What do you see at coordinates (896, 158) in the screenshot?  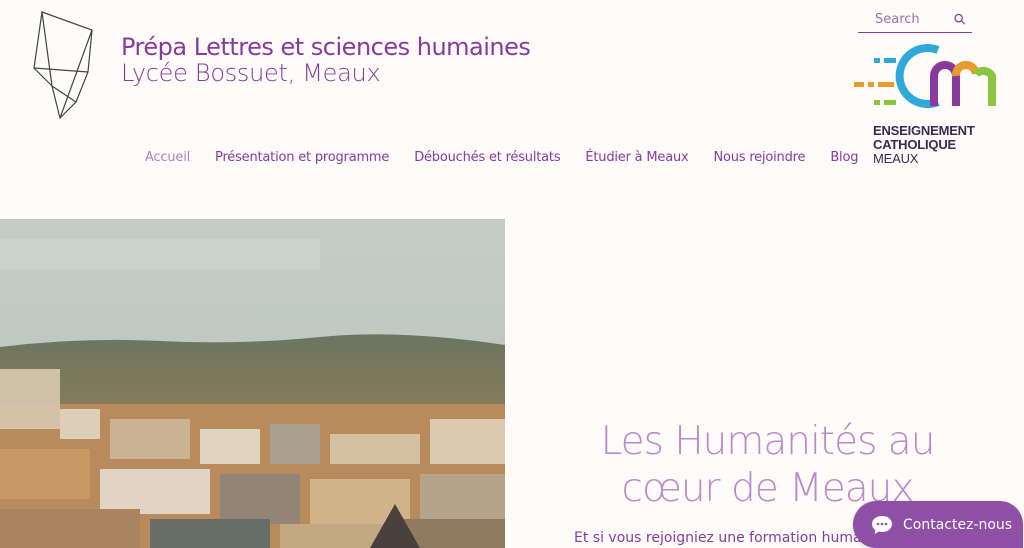 I see `ecm-line-3: MEAUX` at bounding box center [896, 158].